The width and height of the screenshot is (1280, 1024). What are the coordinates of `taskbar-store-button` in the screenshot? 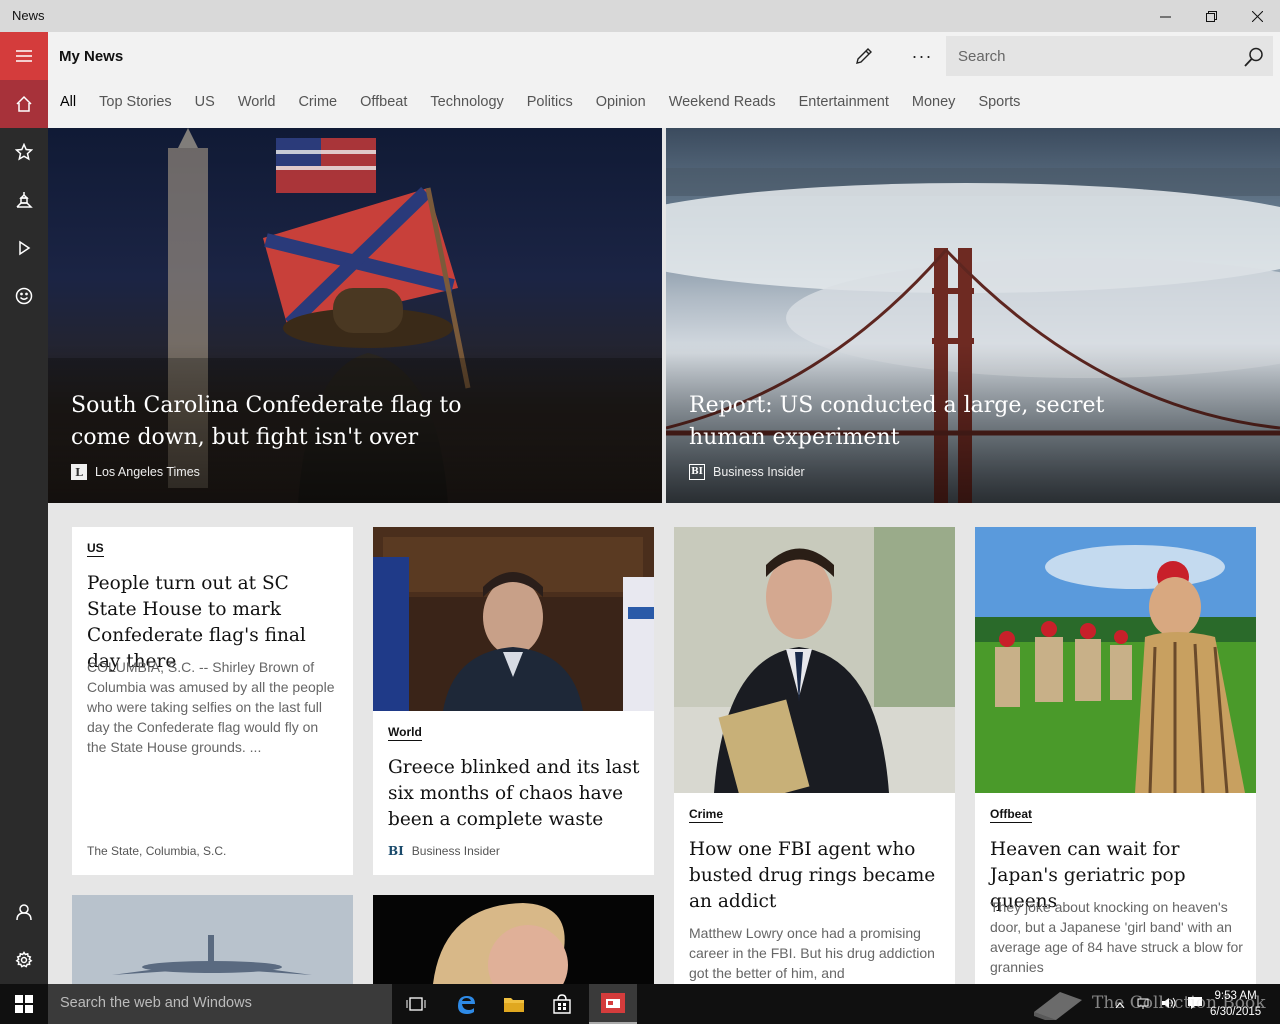 It's located at (562, 1004).